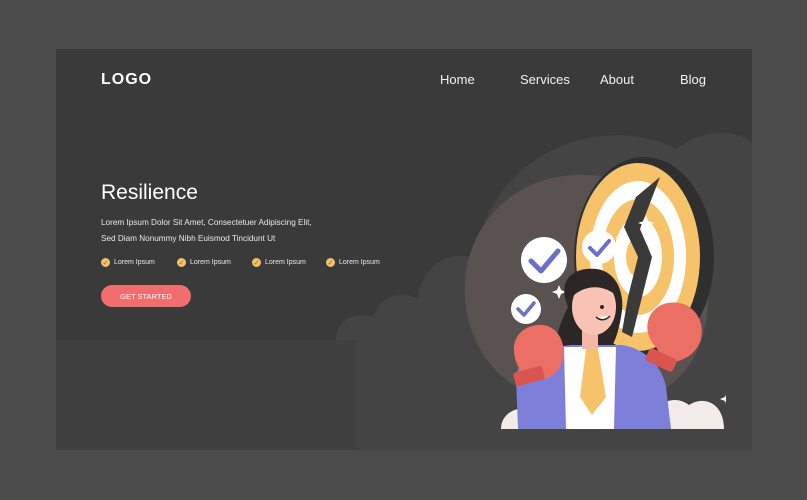  Describe the element at coordinates (673, 337) in the screenshot. I see `boxing-glove-icon` at that location.